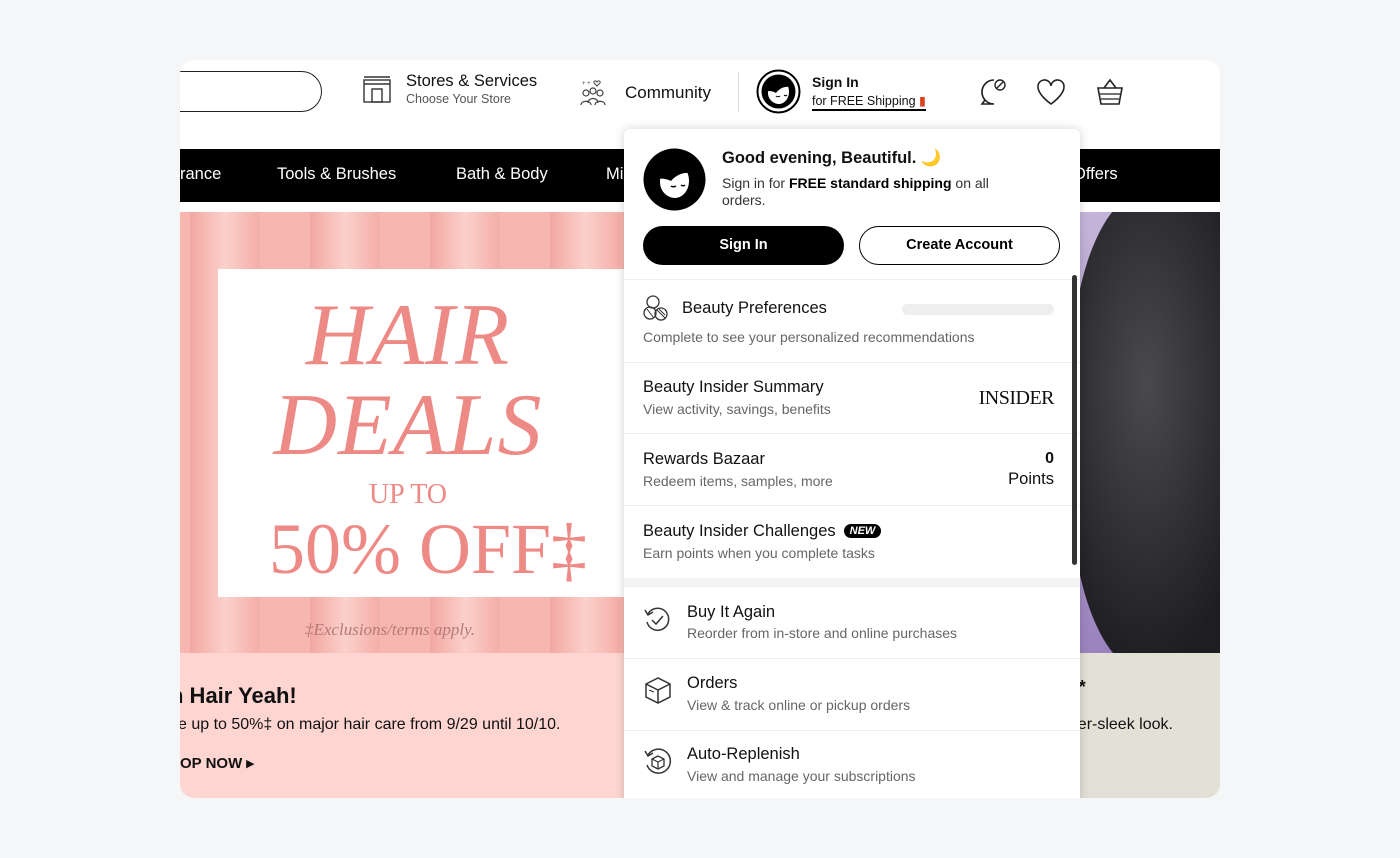  I want to click on community-link: + + Community, so click(644, 93).